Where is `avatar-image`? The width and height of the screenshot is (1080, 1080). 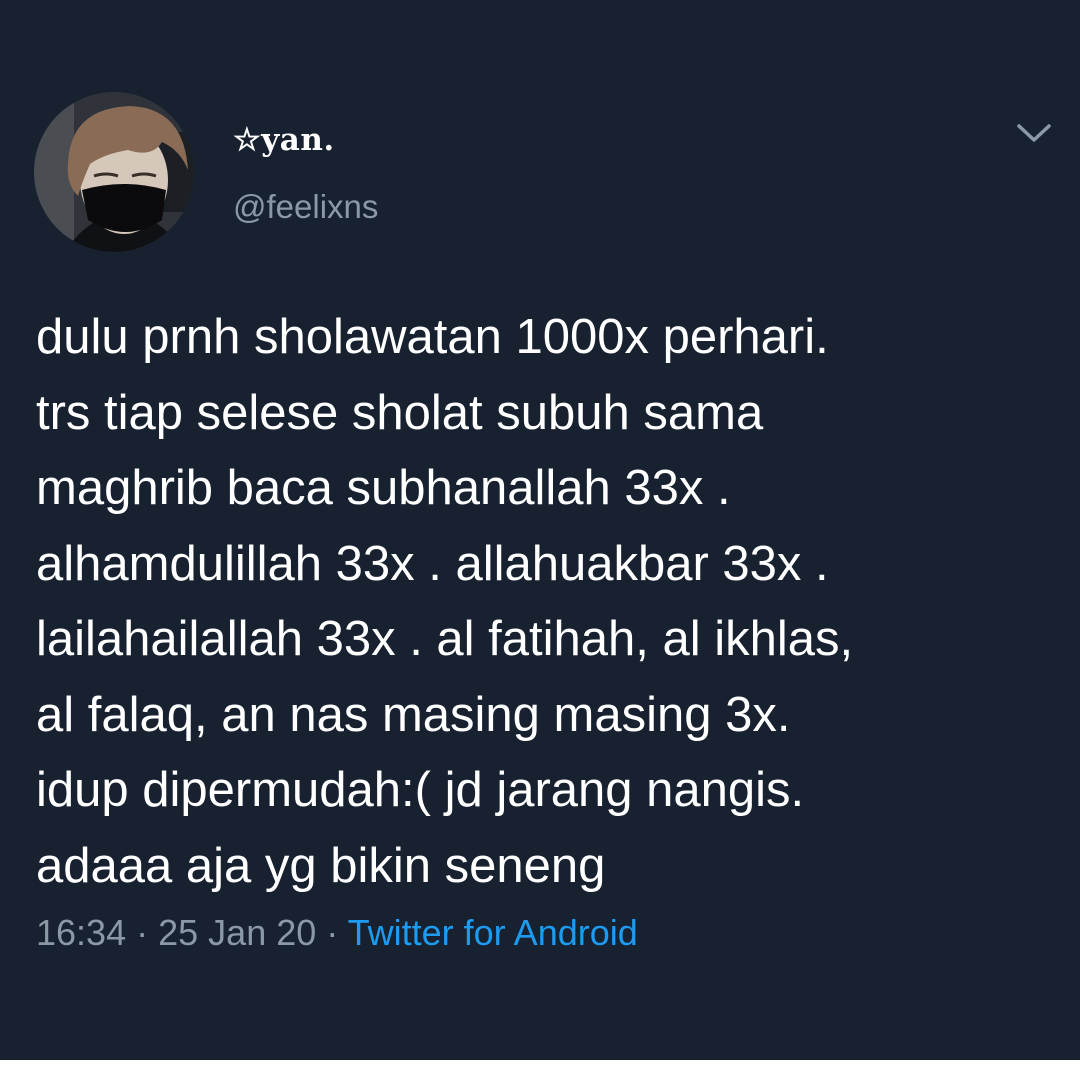
avatar-image is located at coordinates (114, 172).